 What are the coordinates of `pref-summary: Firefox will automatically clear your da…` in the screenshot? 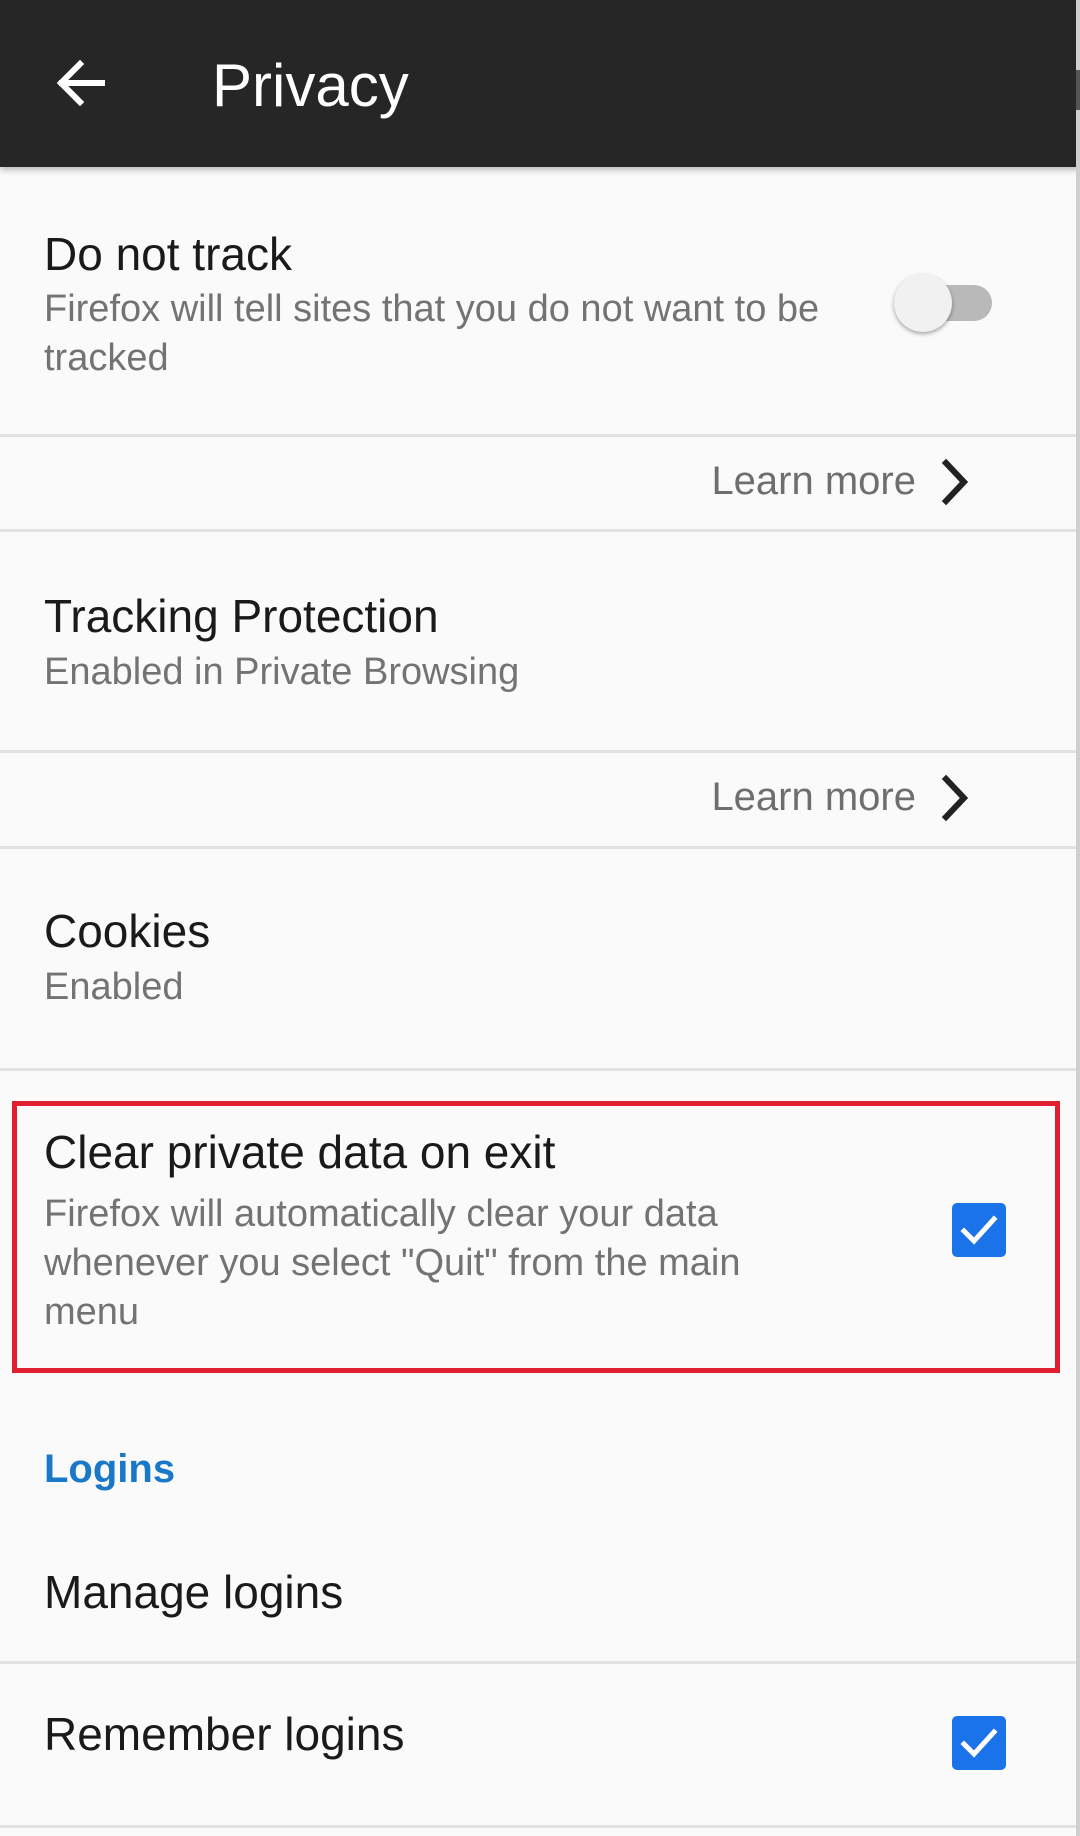 It's located at (392, 1263).